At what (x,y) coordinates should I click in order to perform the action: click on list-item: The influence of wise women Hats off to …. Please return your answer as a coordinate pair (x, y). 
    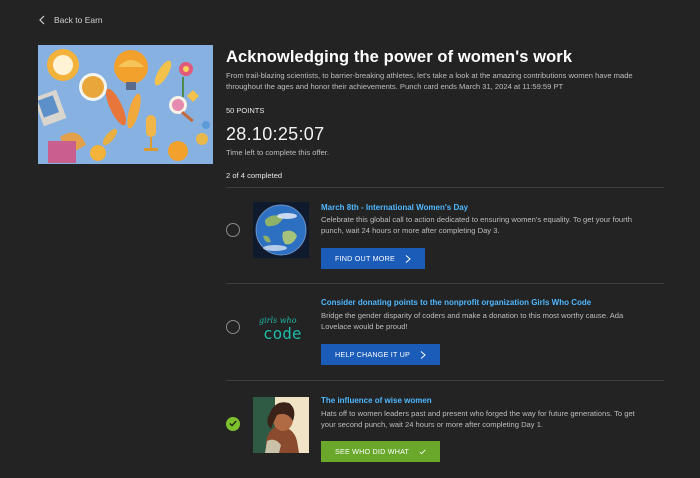
    Looking at the image, I should click on (445, 429).